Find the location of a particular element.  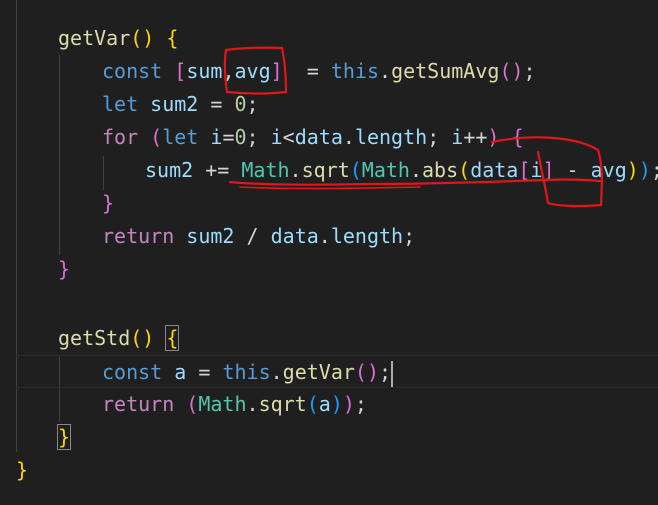

code-line-destructure: const [sum,avg] = this.getSumAvg(); is located at coordinates (319, 71).